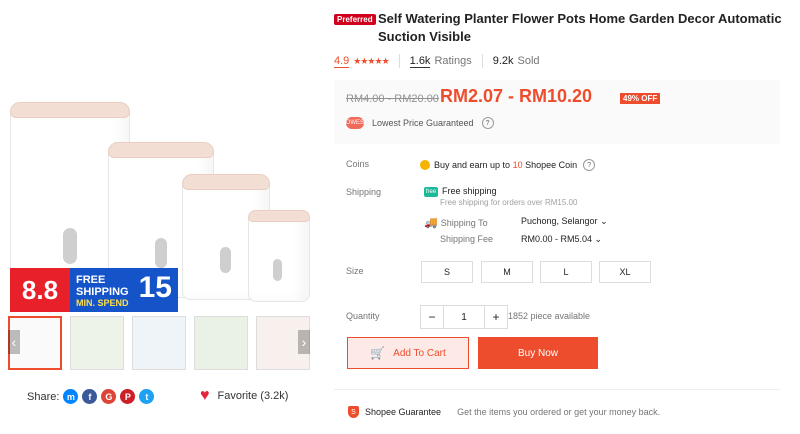 Image resolution: width=800 pixels, height=434 pixels. I want to click on thumbnail-strip: ‹ ›, so click(160, 343).